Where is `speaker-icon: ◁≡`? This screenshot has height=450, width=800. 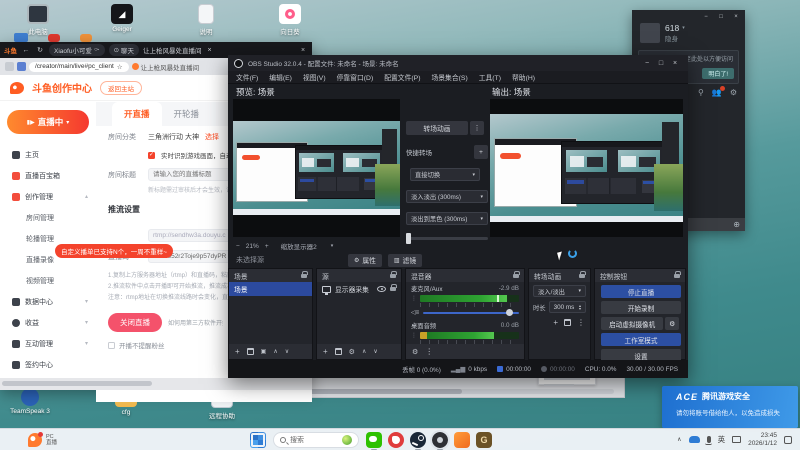 speaker-icon: ◁≡ is located at coordinates (415, 312).